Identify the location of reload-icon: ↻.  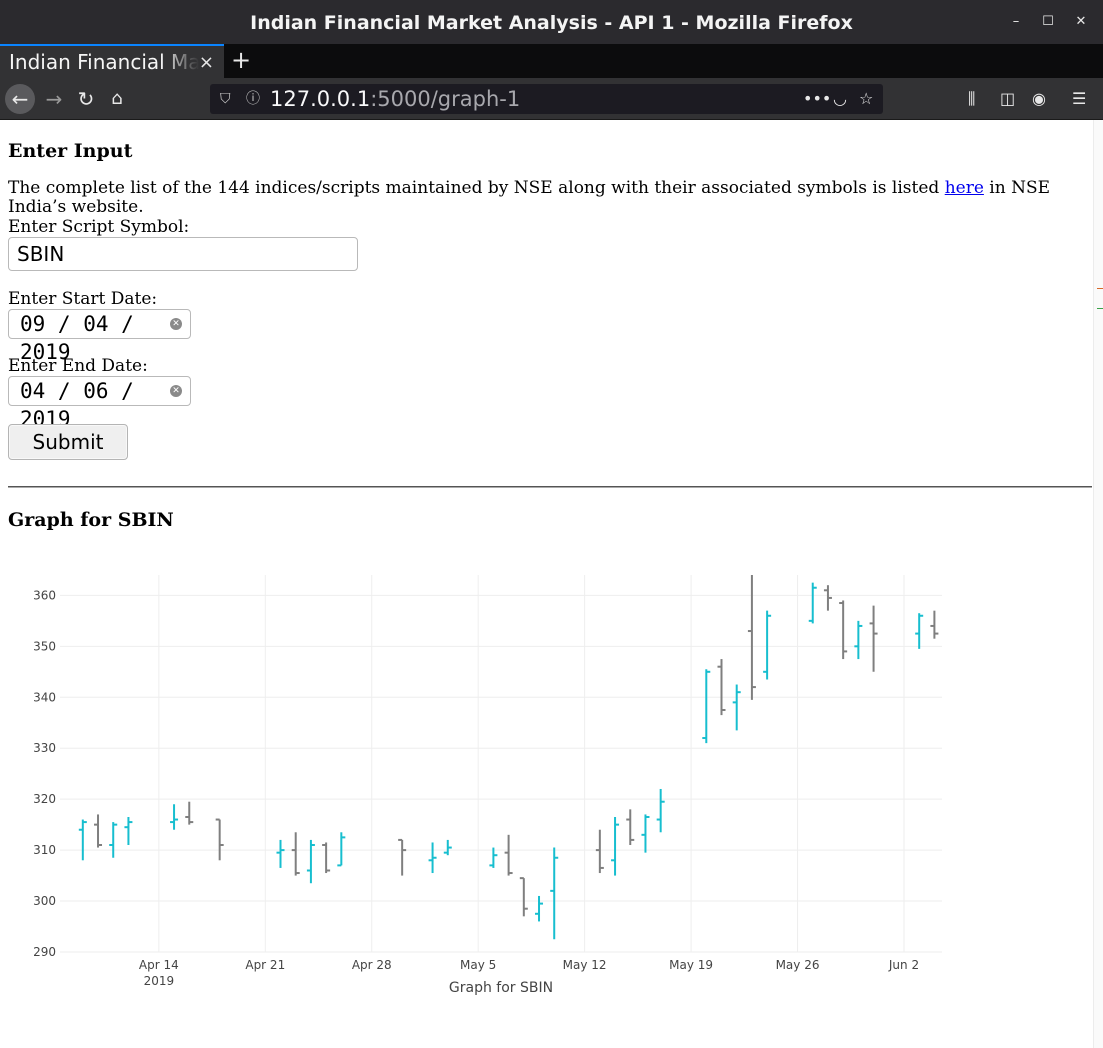
(86, 99).